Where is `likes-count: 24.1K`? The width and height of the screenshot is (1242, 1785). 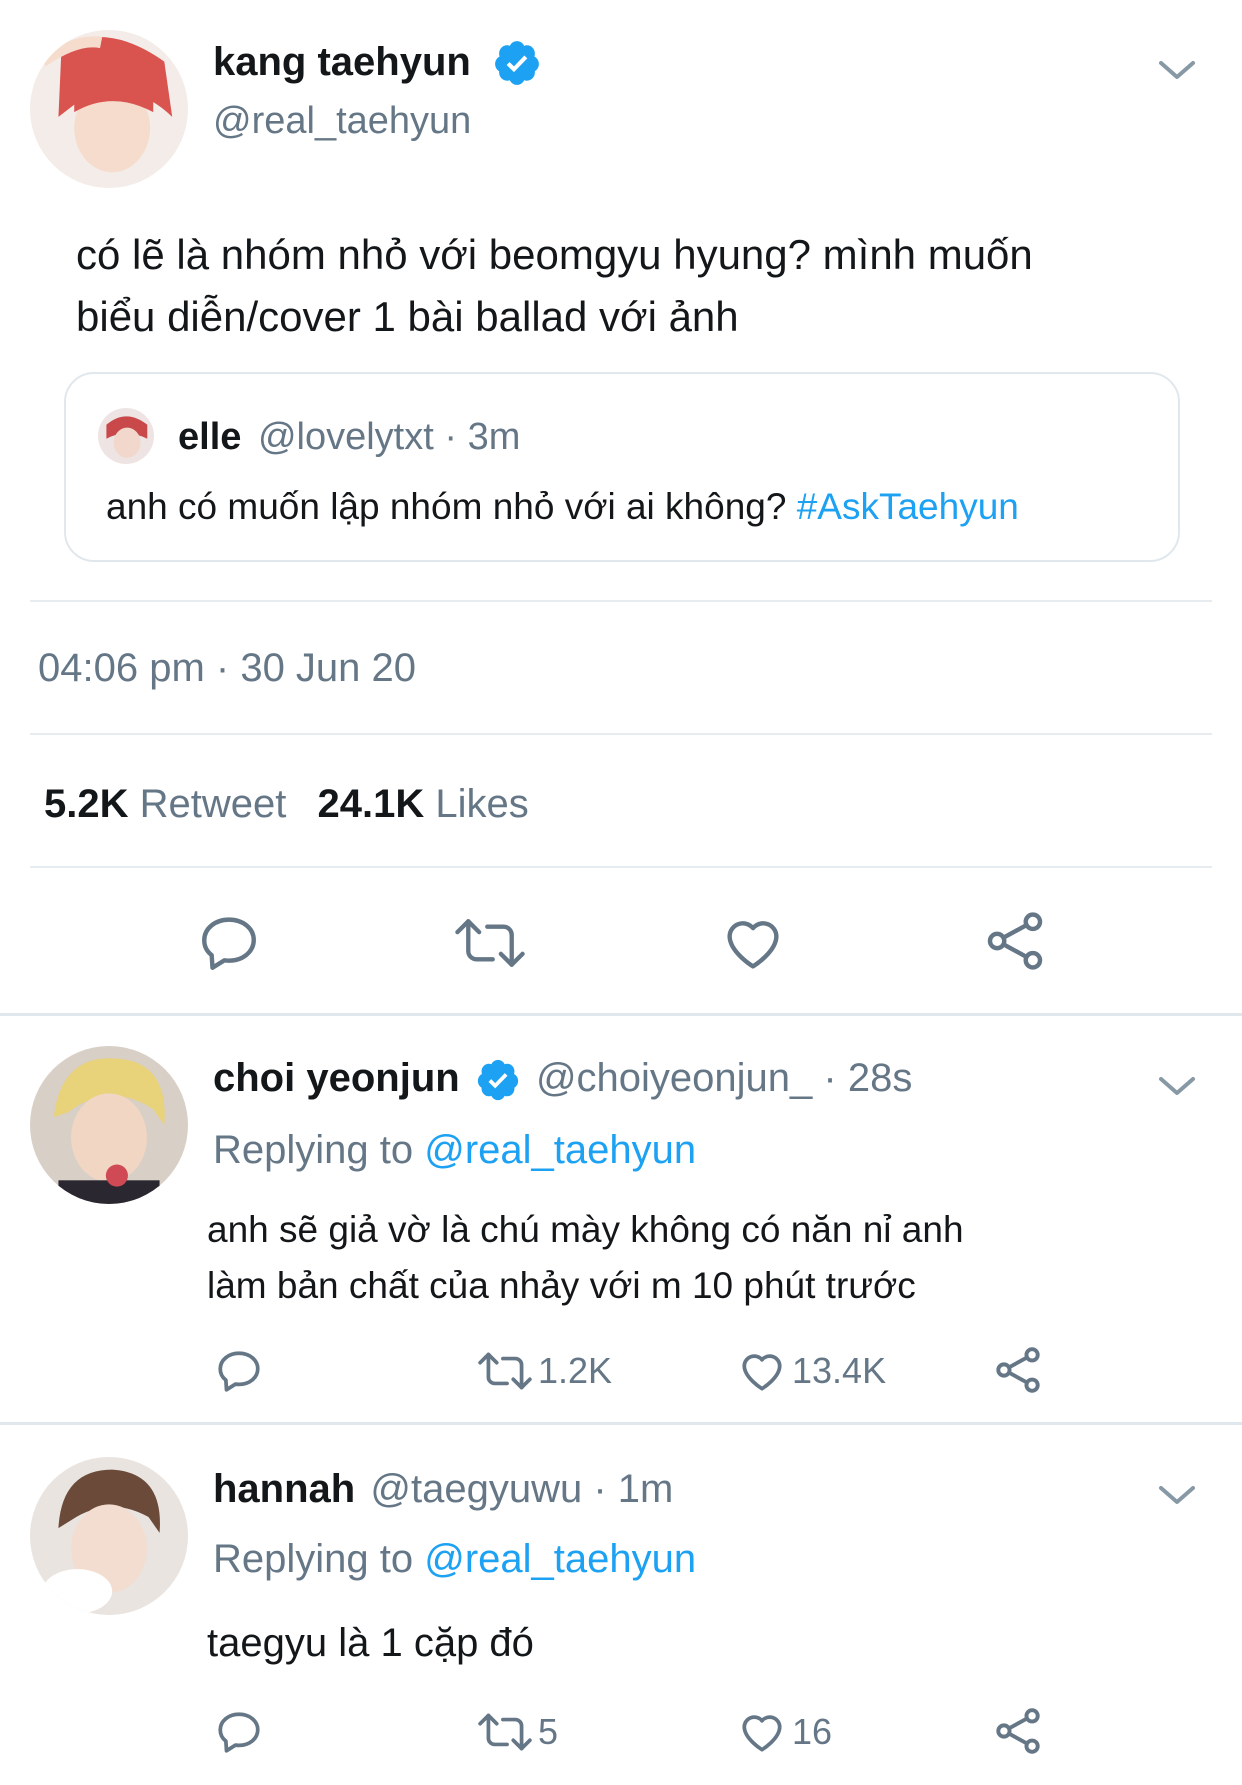 likes-count: 24.1K is located at coordinates (371, 804).